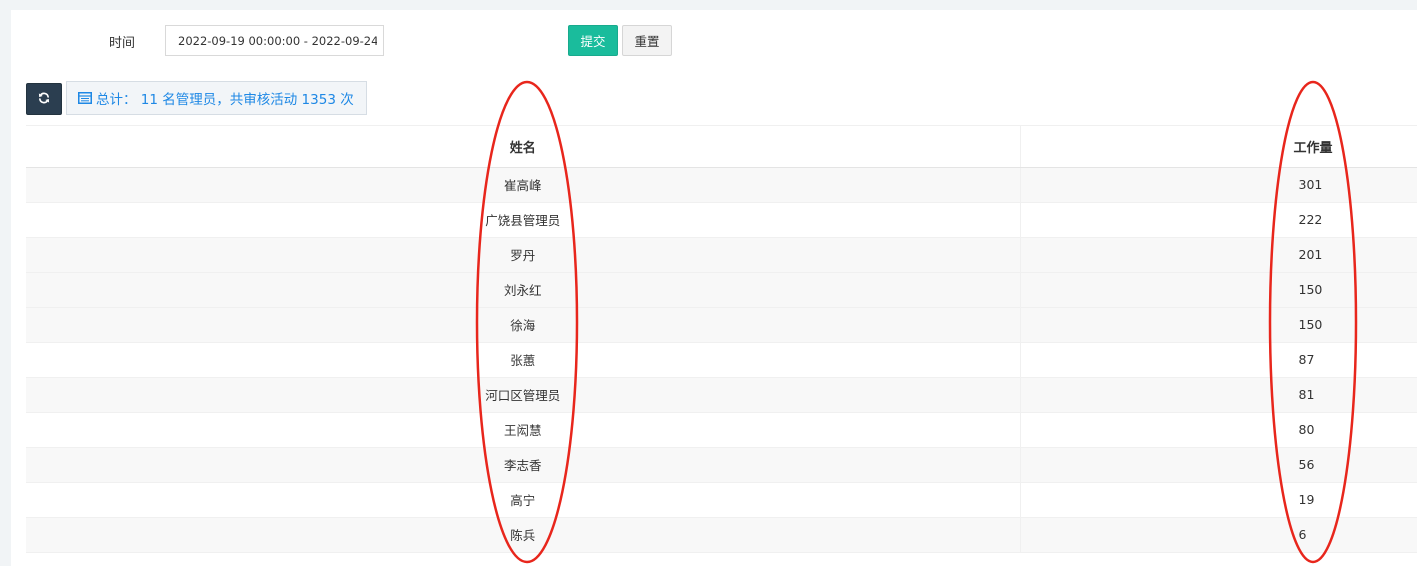 This screenshot has height=566, width=1417. I want to click on reset-button: 重置, so click(647, 40).